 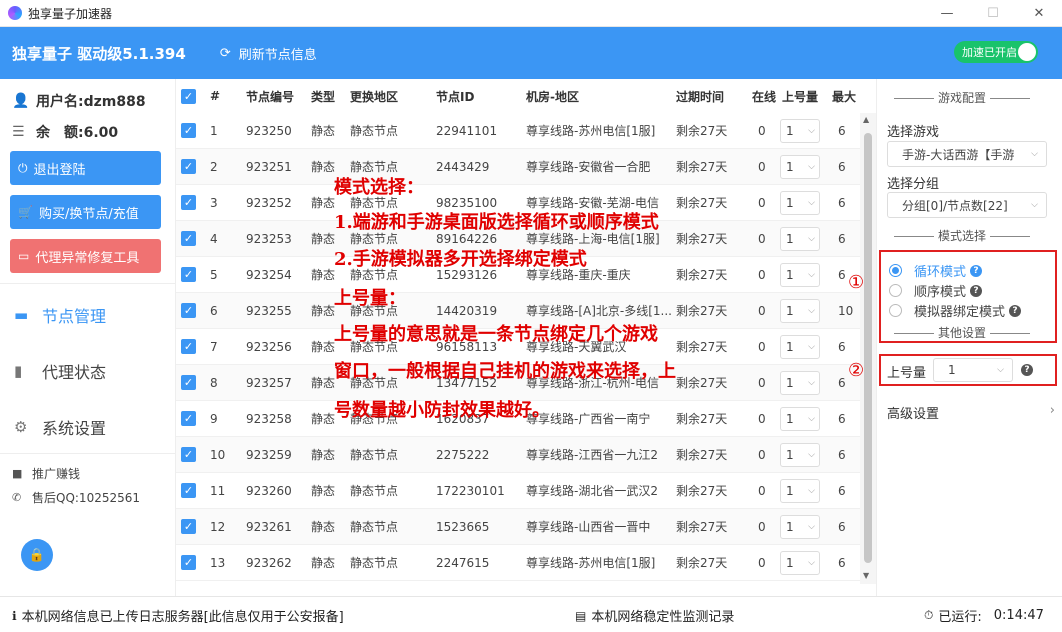 I want to click on annotation-mark-2: ②, so click(x=856, y=370).